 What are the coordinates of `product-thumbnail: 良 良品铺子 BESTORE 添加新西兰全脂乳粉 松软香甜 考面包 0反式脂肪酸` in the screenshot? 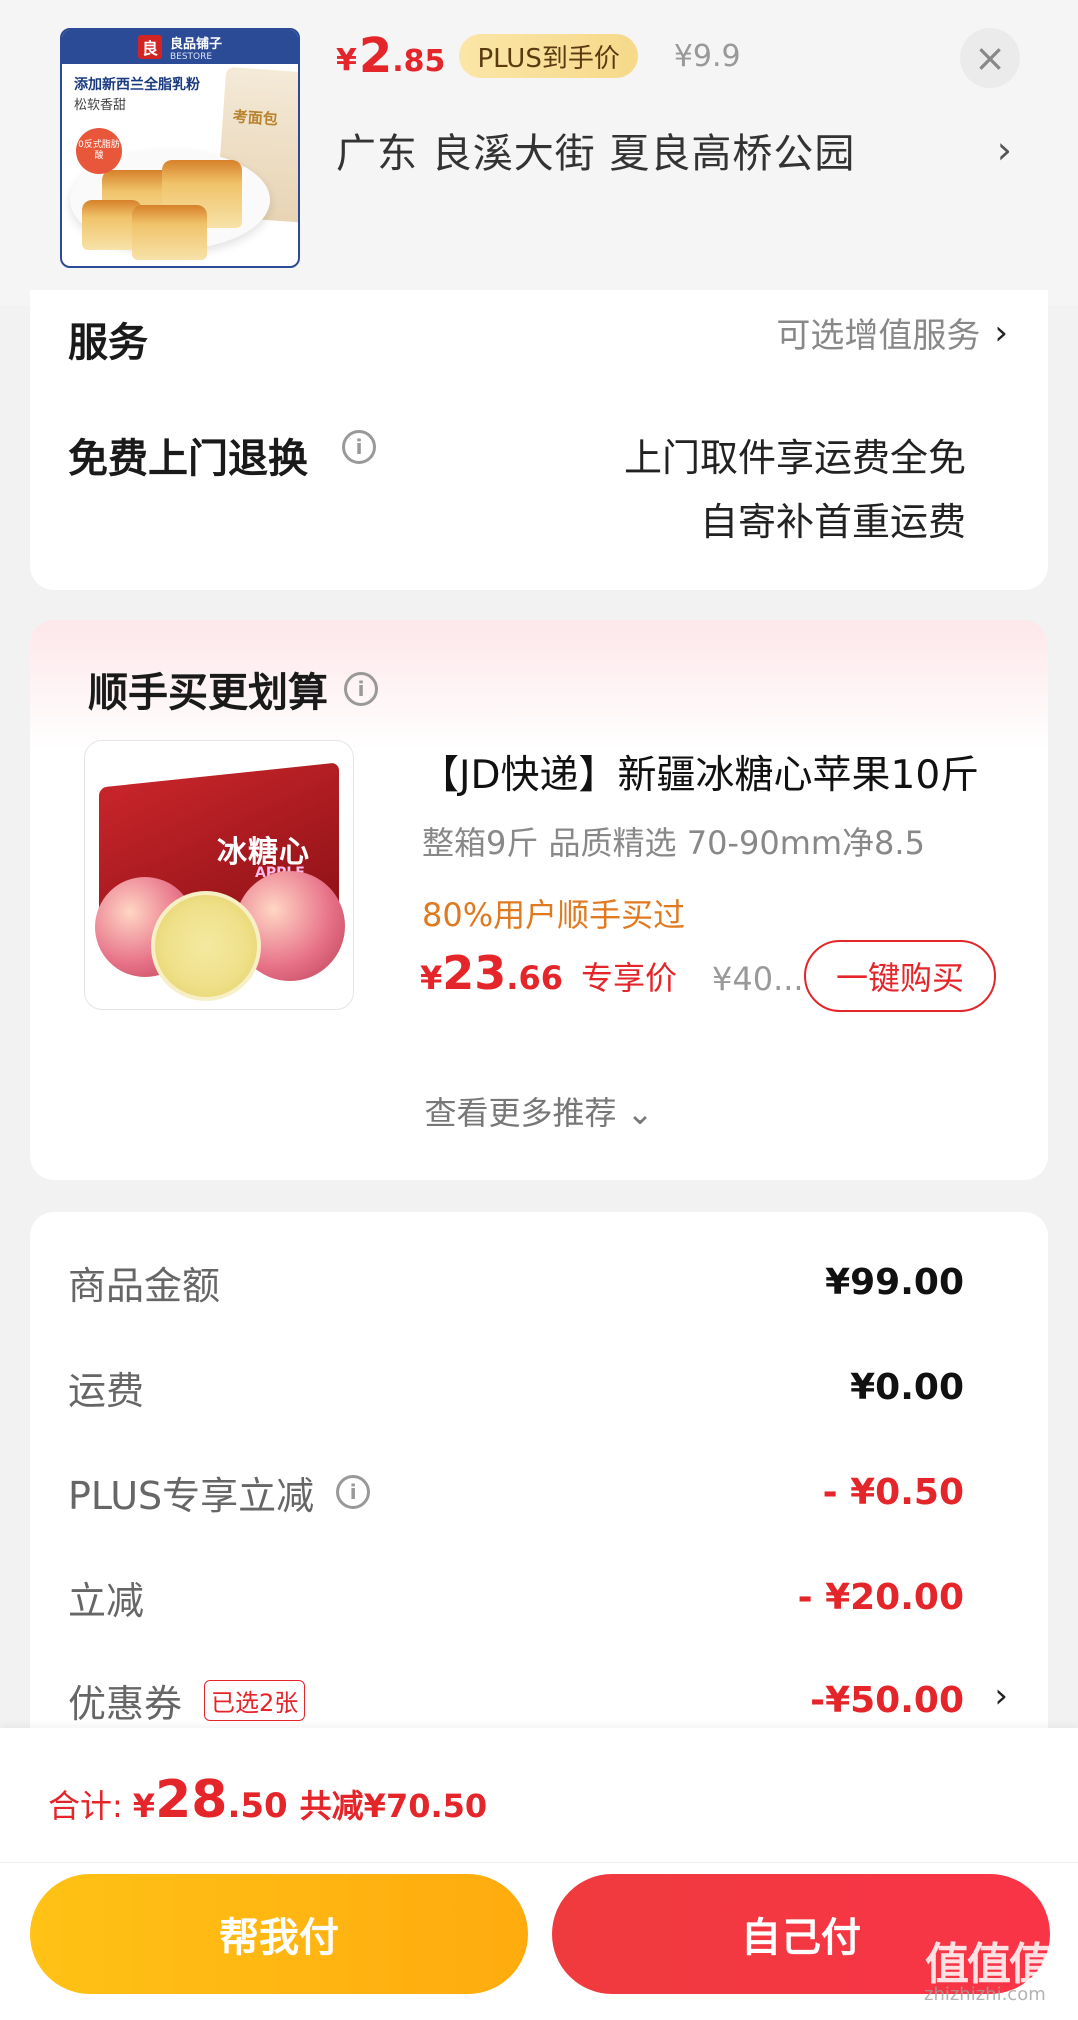 It's located at (180, 148).